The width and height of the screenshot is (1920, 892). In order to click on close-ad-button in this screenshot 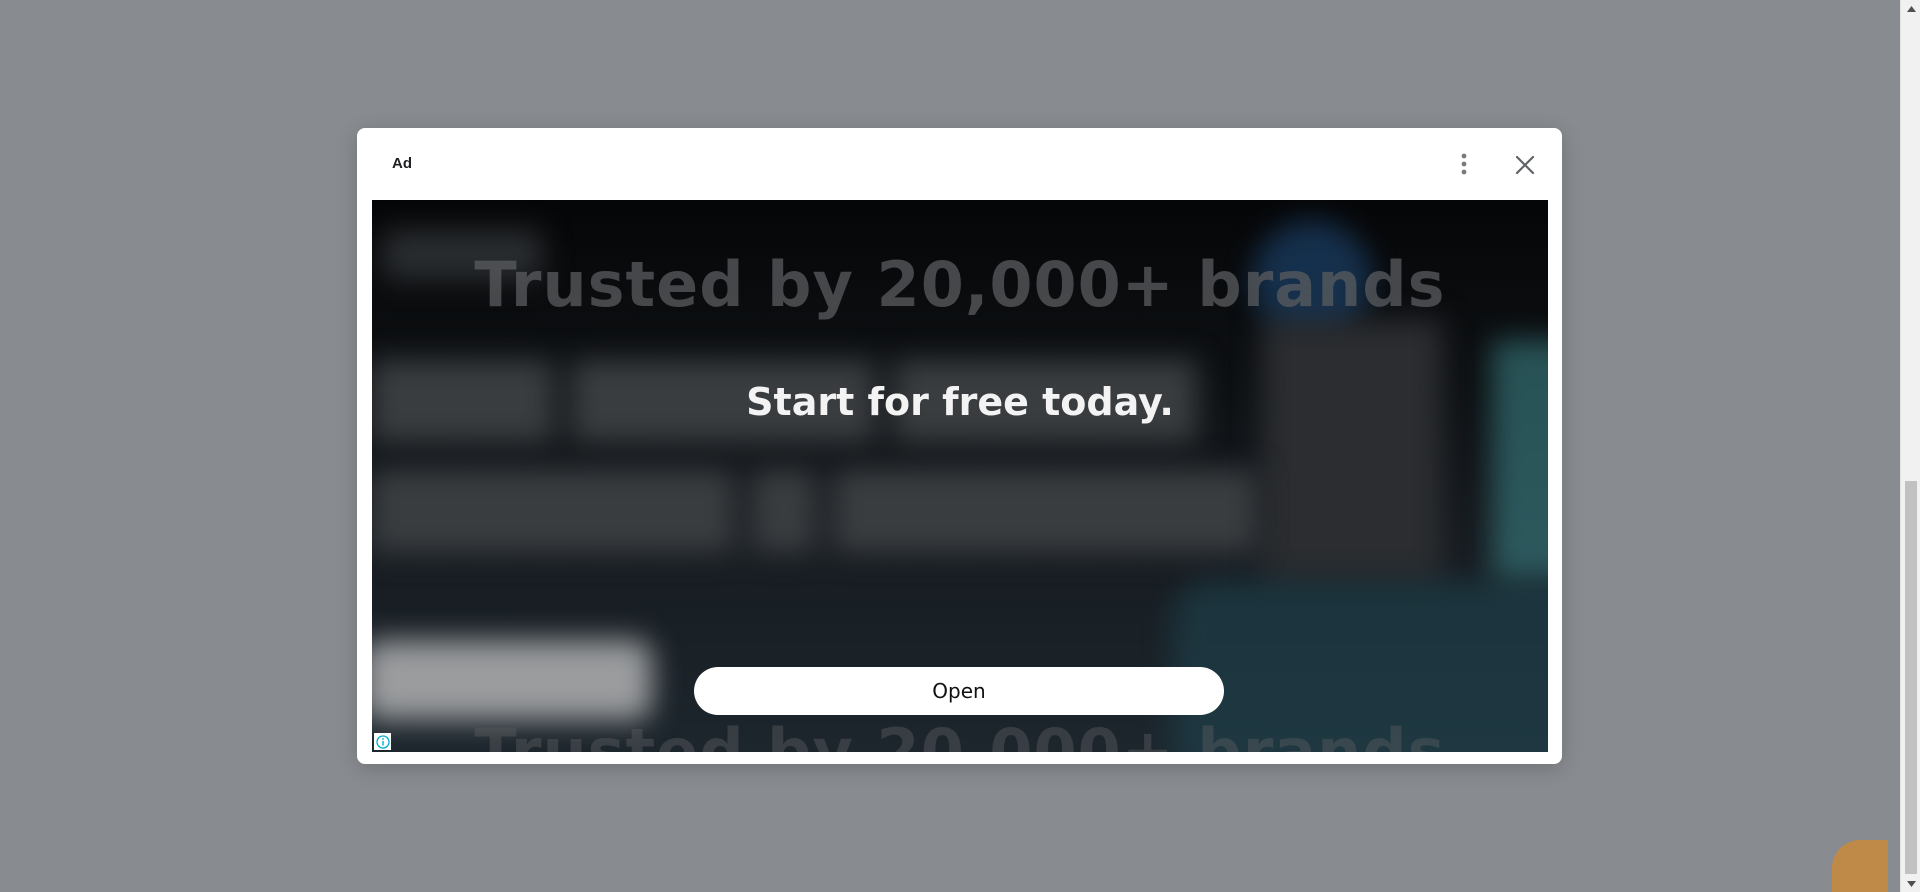, I will do `click(1525, 165)`.